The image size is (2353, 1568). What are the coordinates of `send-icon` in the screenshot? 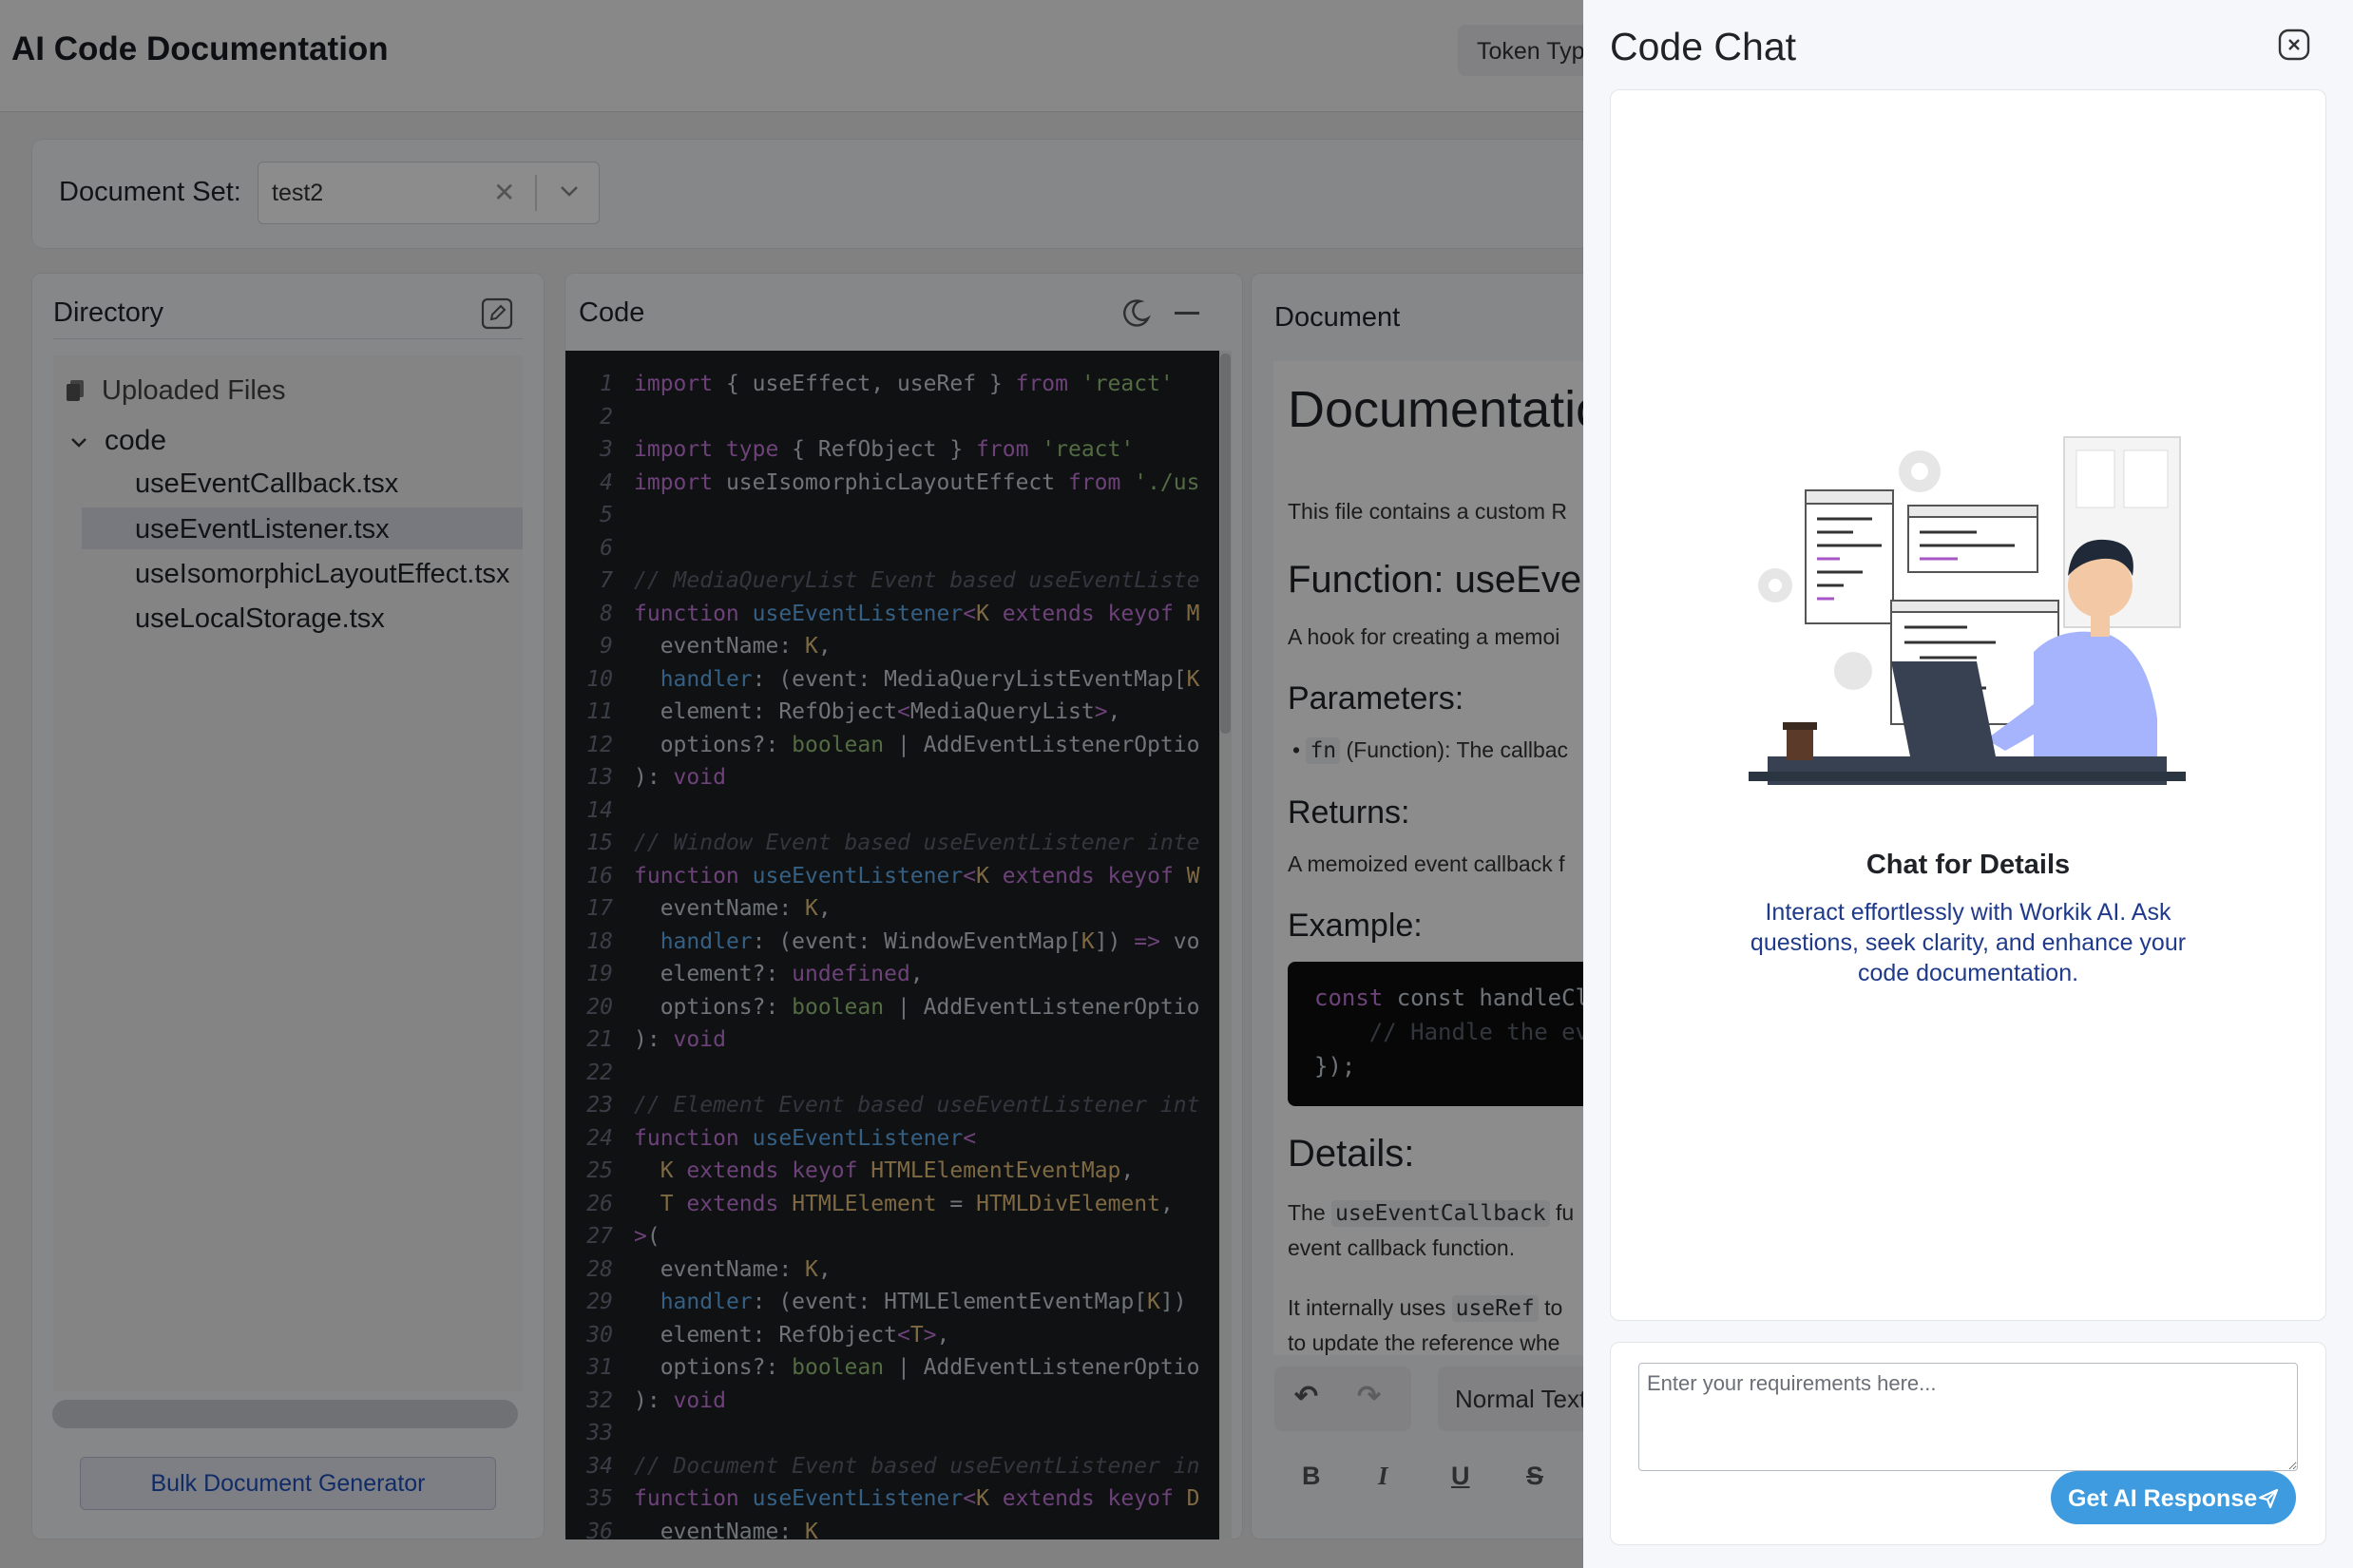 It's located at (2268, 1499).